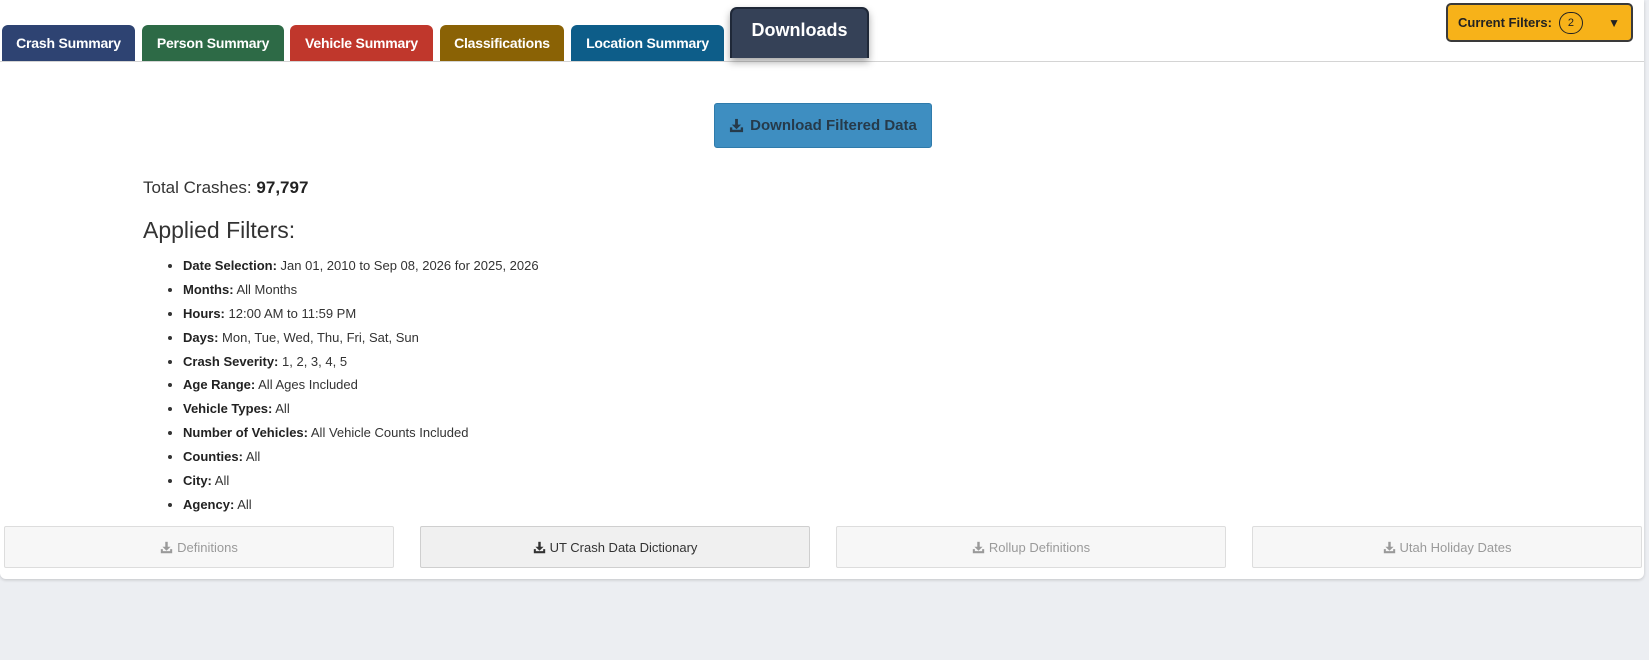 Image resolution: width=1649 pixels, height=660 pixels. I want to click on definitions-download-button: Definitions, so click(199, 547).